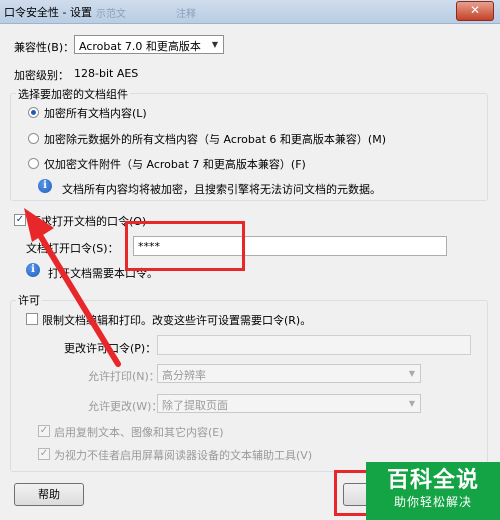  What do you see at coordinates (39, 225) in the screenshot?
I see `annotation-arrow-head` at bounding box center [39, 225].